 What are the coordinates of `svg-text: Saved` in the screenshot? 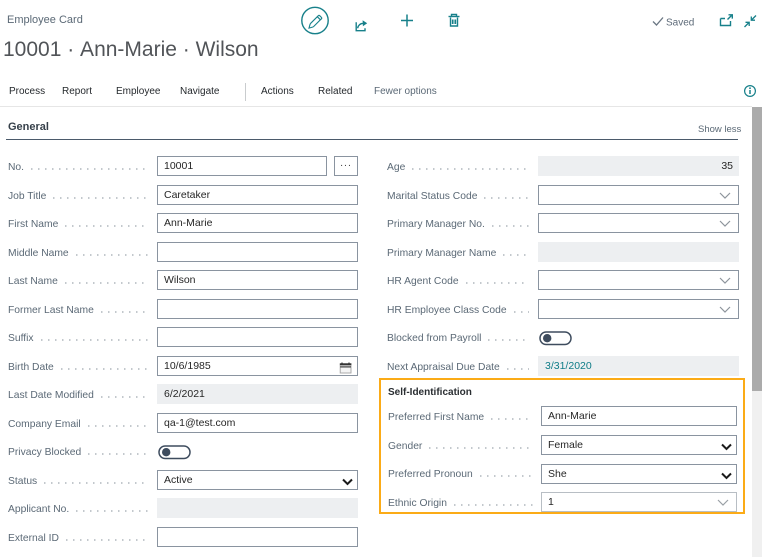 It's located at (680, 23).